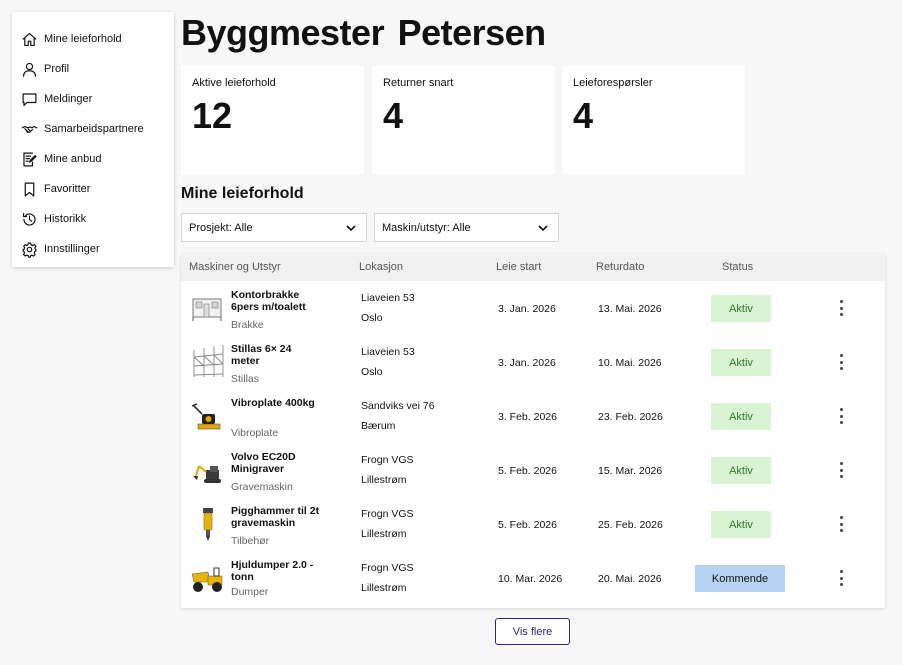 The width and height of the screenshot is (902, 665). Describe the element at coordinates (276, 517) in the screenshot. I see `machine-name: Pigghammer til 2t gravemaskin` at that location.